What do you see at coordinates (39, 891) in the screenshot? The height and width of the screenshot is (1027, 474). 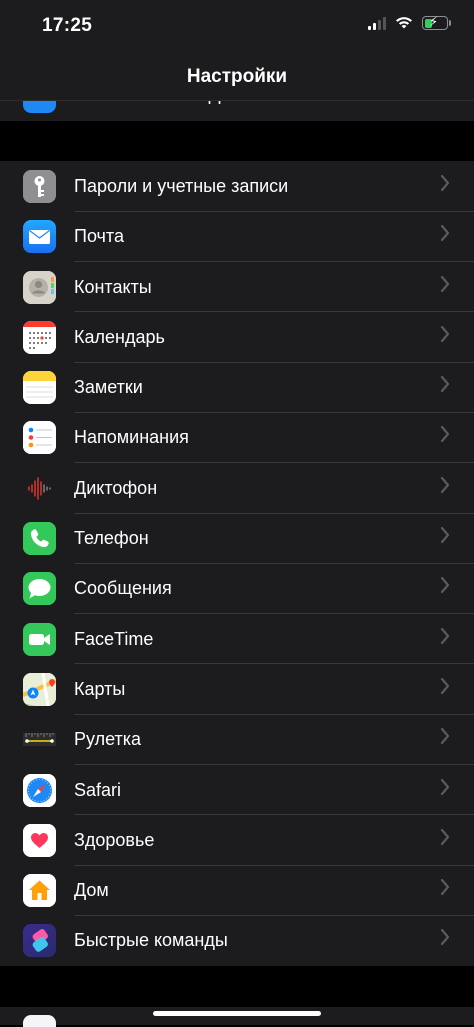 I see `home-icon` at bounding box center [39, 891].